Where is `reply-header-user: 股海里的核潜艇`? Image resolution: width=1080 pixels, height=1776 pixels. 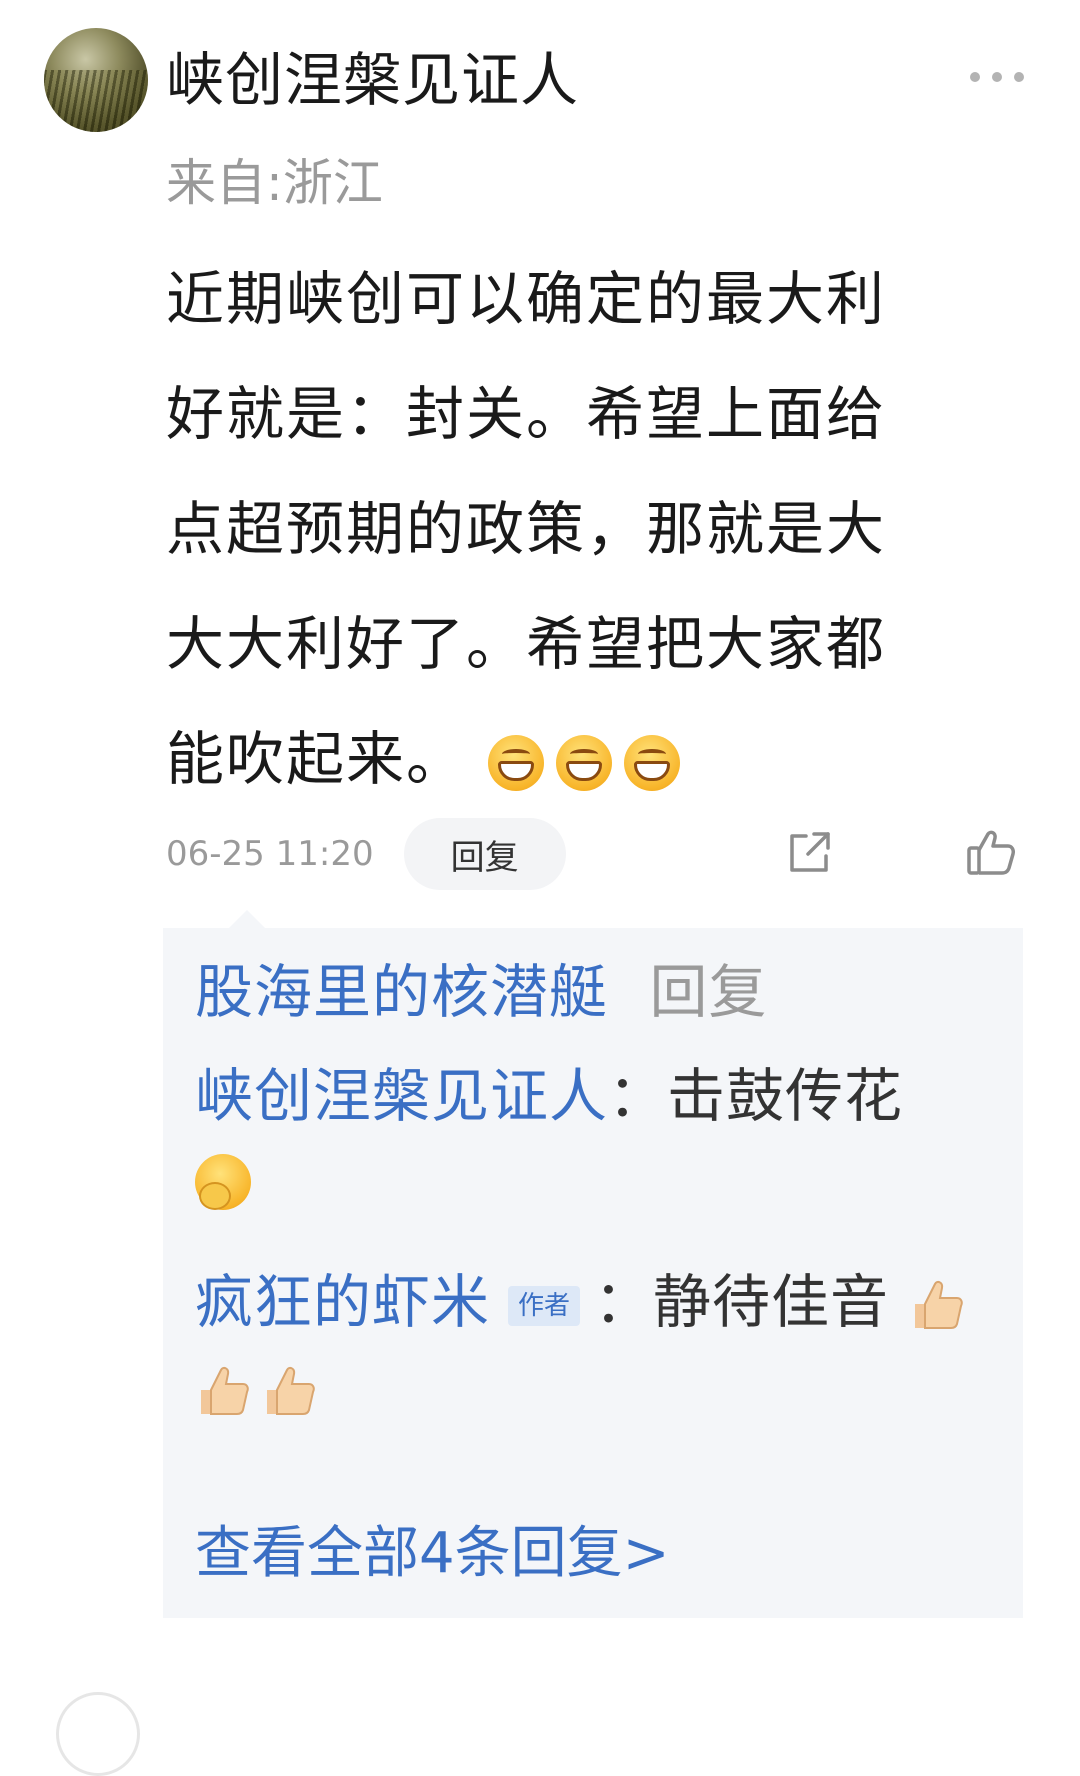 reply-header-user: 股海里的核潜艇 is located at coordinates (401, 992).